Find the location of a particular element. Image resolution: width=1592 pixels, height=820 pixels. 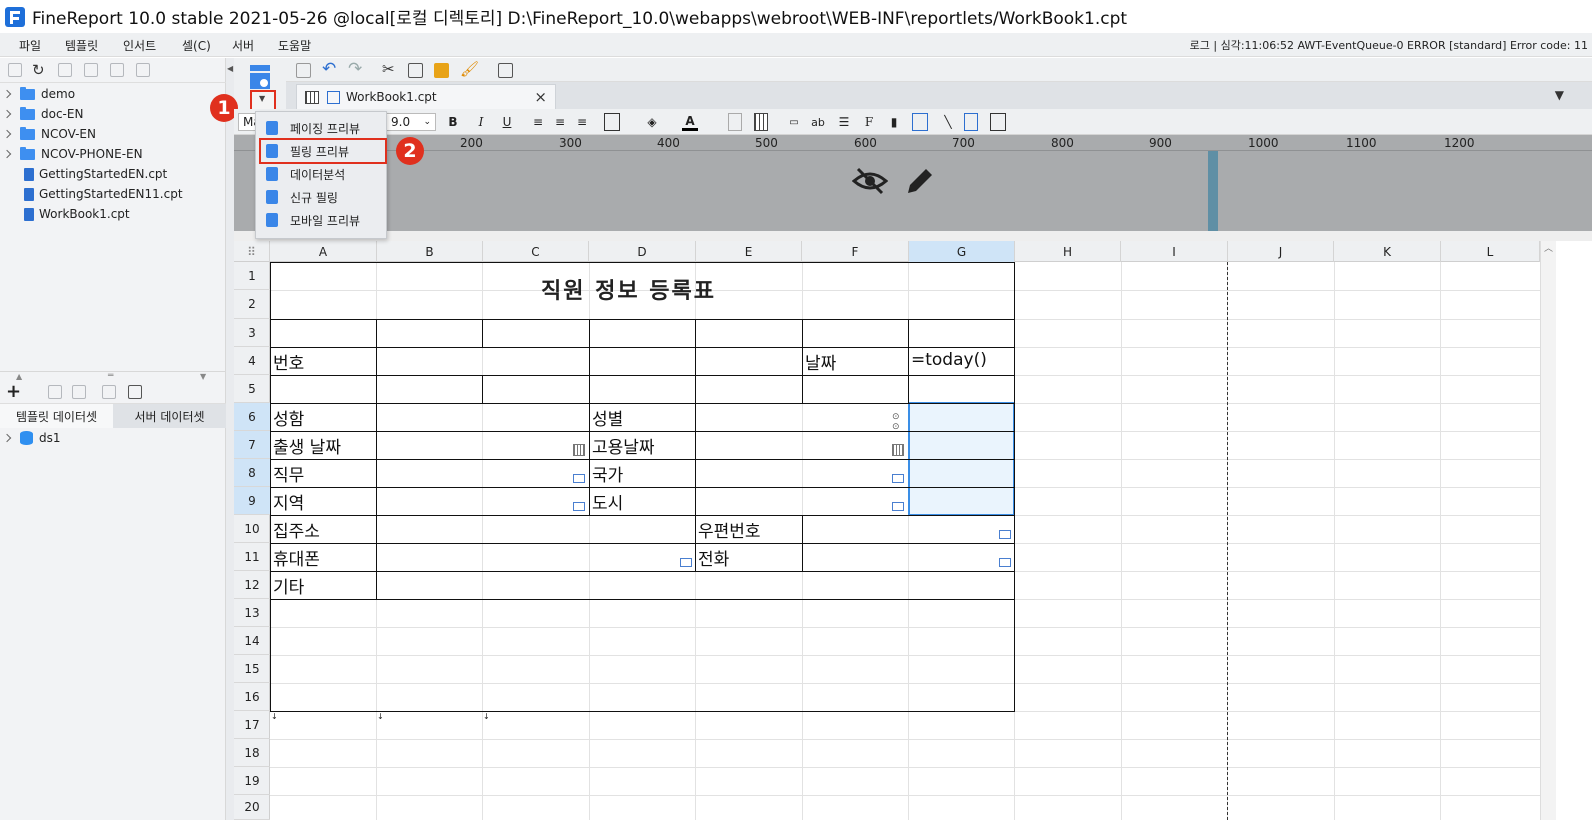

row-header-11: 11 is located at coordinates (252, 557).